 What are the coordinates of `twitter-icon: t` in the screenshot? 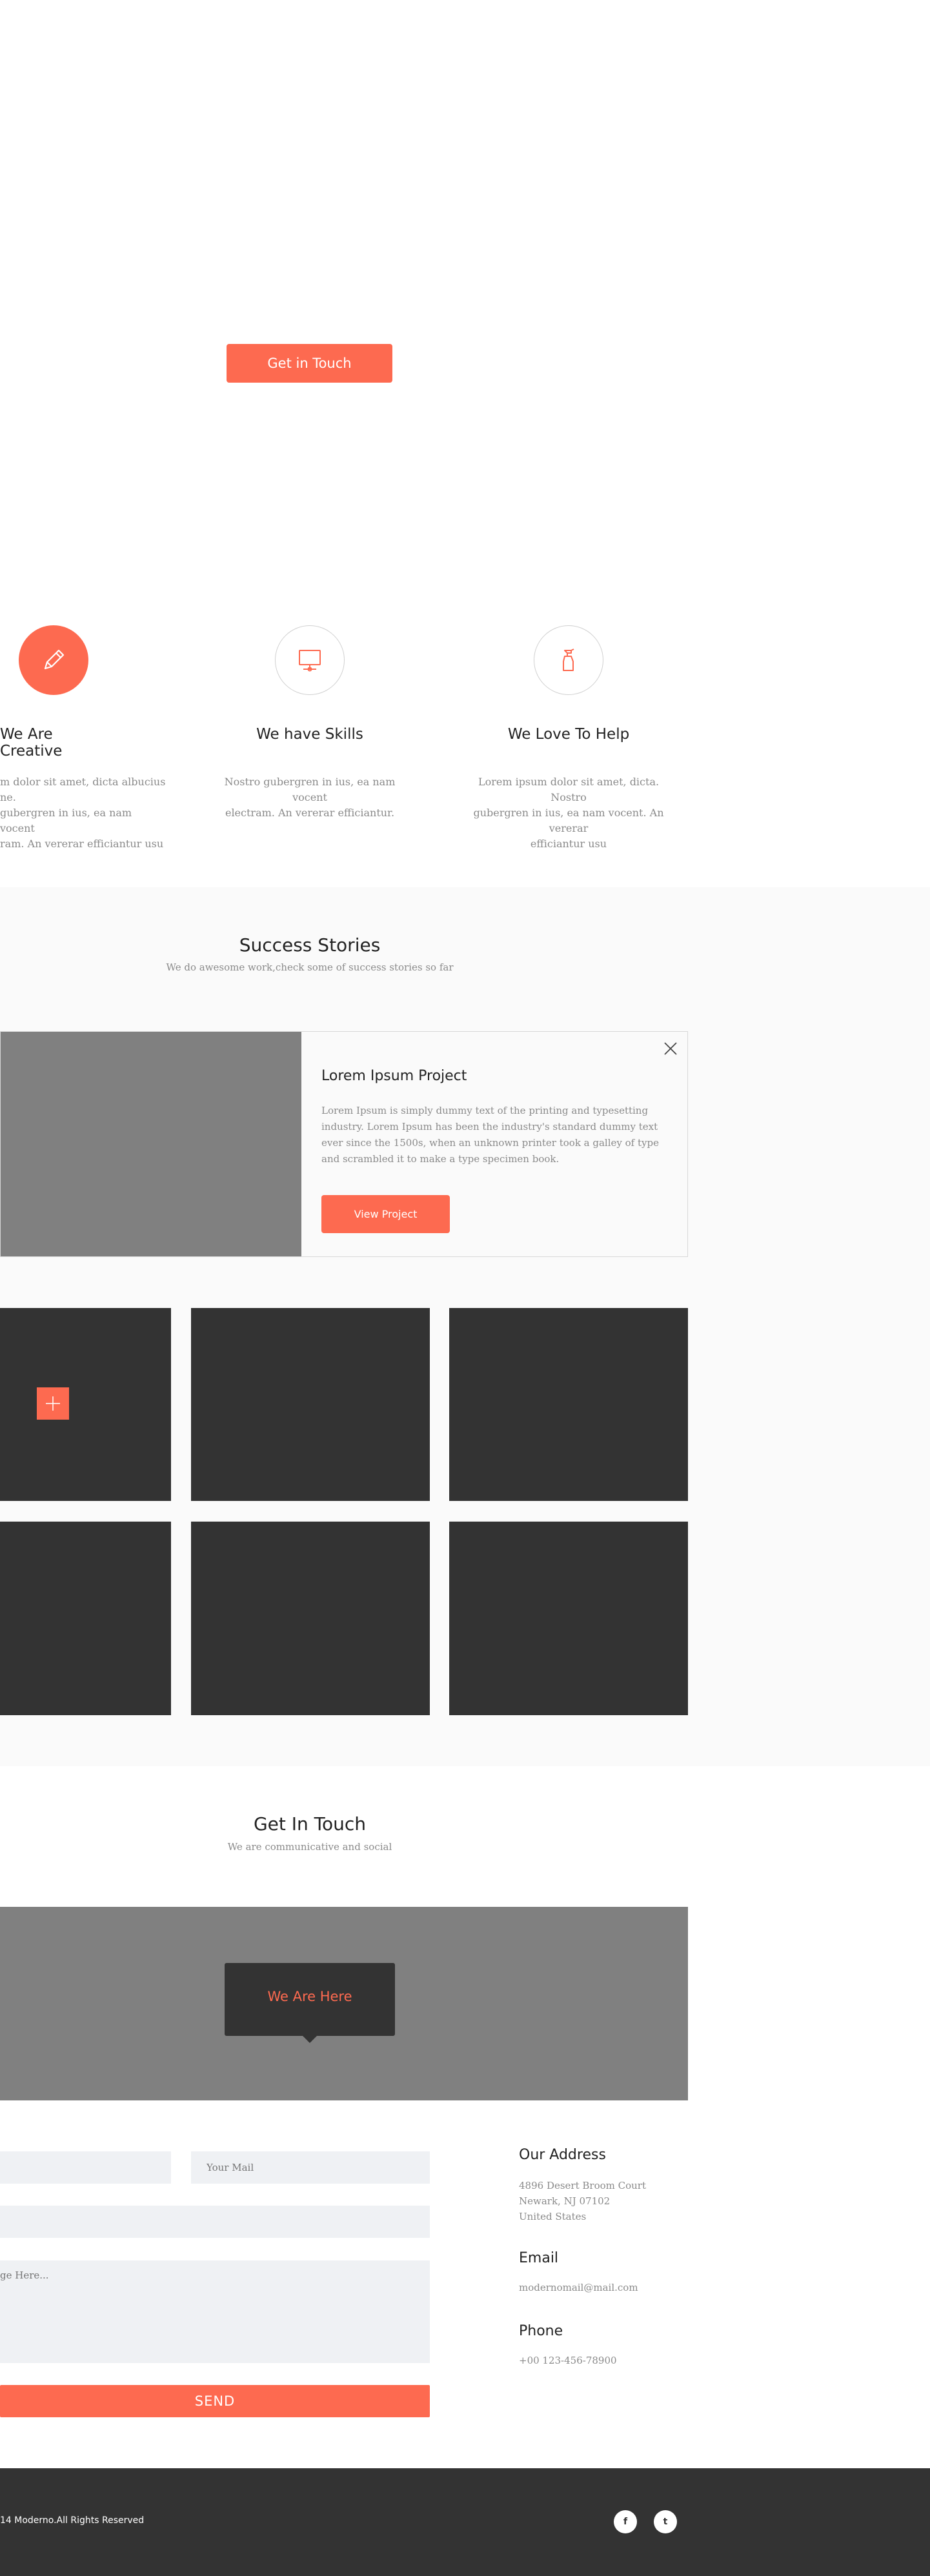 It's located at (666, 2521).